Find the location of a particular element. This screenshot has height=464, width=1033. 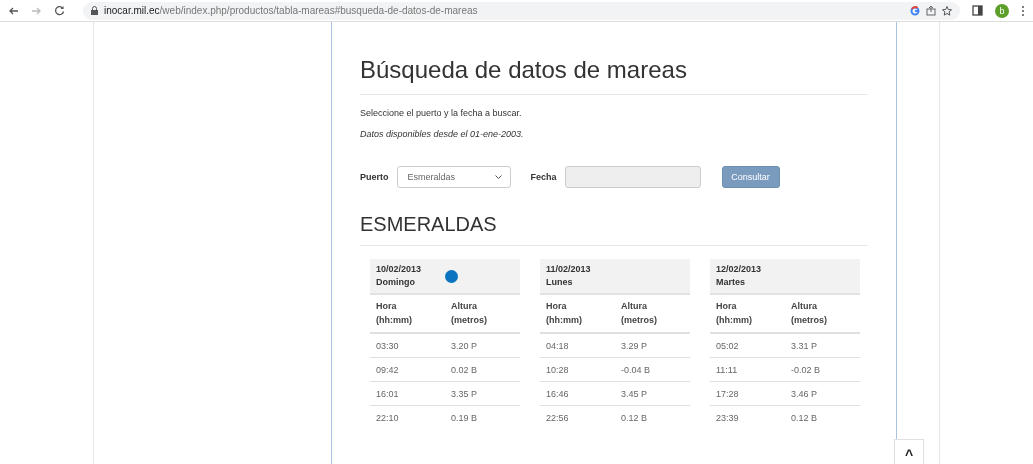

table-cell: 04:18 is located at coordinates (577, 345).